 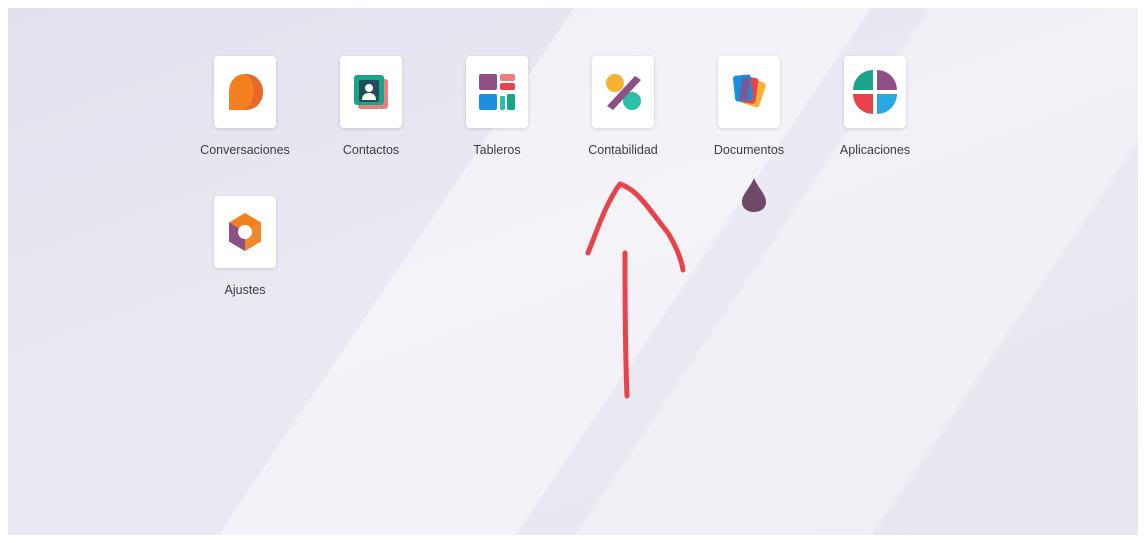 I want to click on app-ajustes: Ajustes, so click(x=245, y=246).